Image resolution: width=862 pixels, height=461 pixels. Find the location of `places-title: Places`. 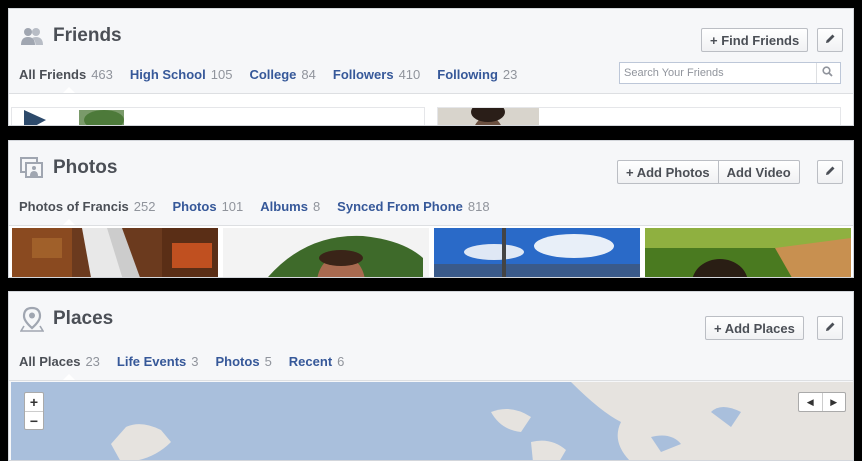

places-title: Places is located at coordinates (83, 319).